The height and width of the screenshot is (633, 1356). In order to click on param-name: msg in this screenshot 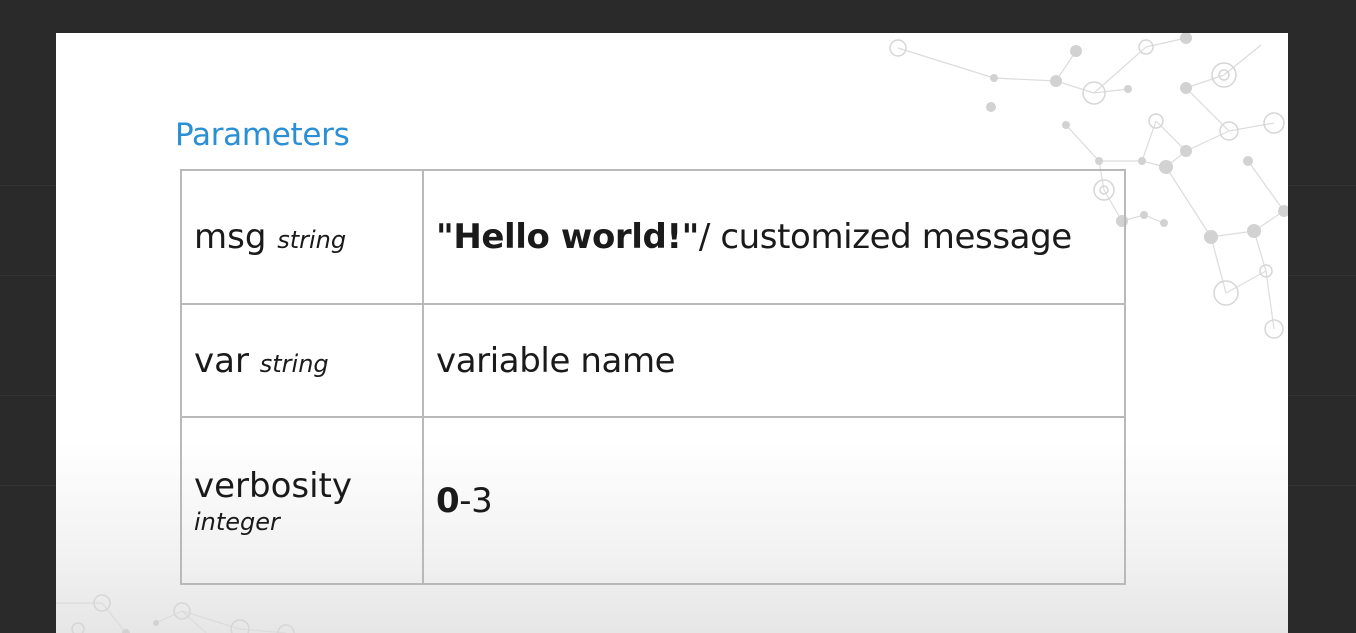, I will do `click(230, 237)`.